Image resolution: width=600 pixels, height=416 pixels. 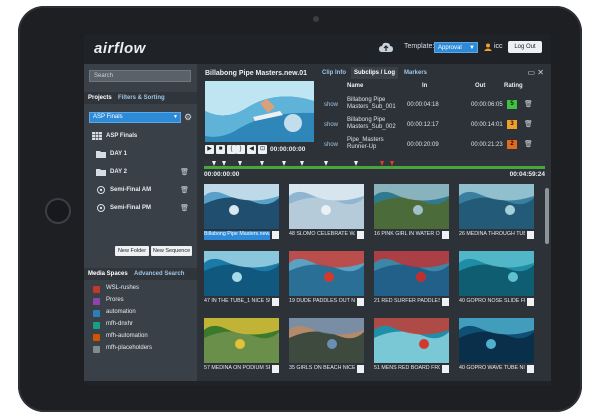 What do you see at coordinates (140, 173) in the screenshot?
I see `tree-item: DAY 2 🗑` at bounding box center [140, 173].